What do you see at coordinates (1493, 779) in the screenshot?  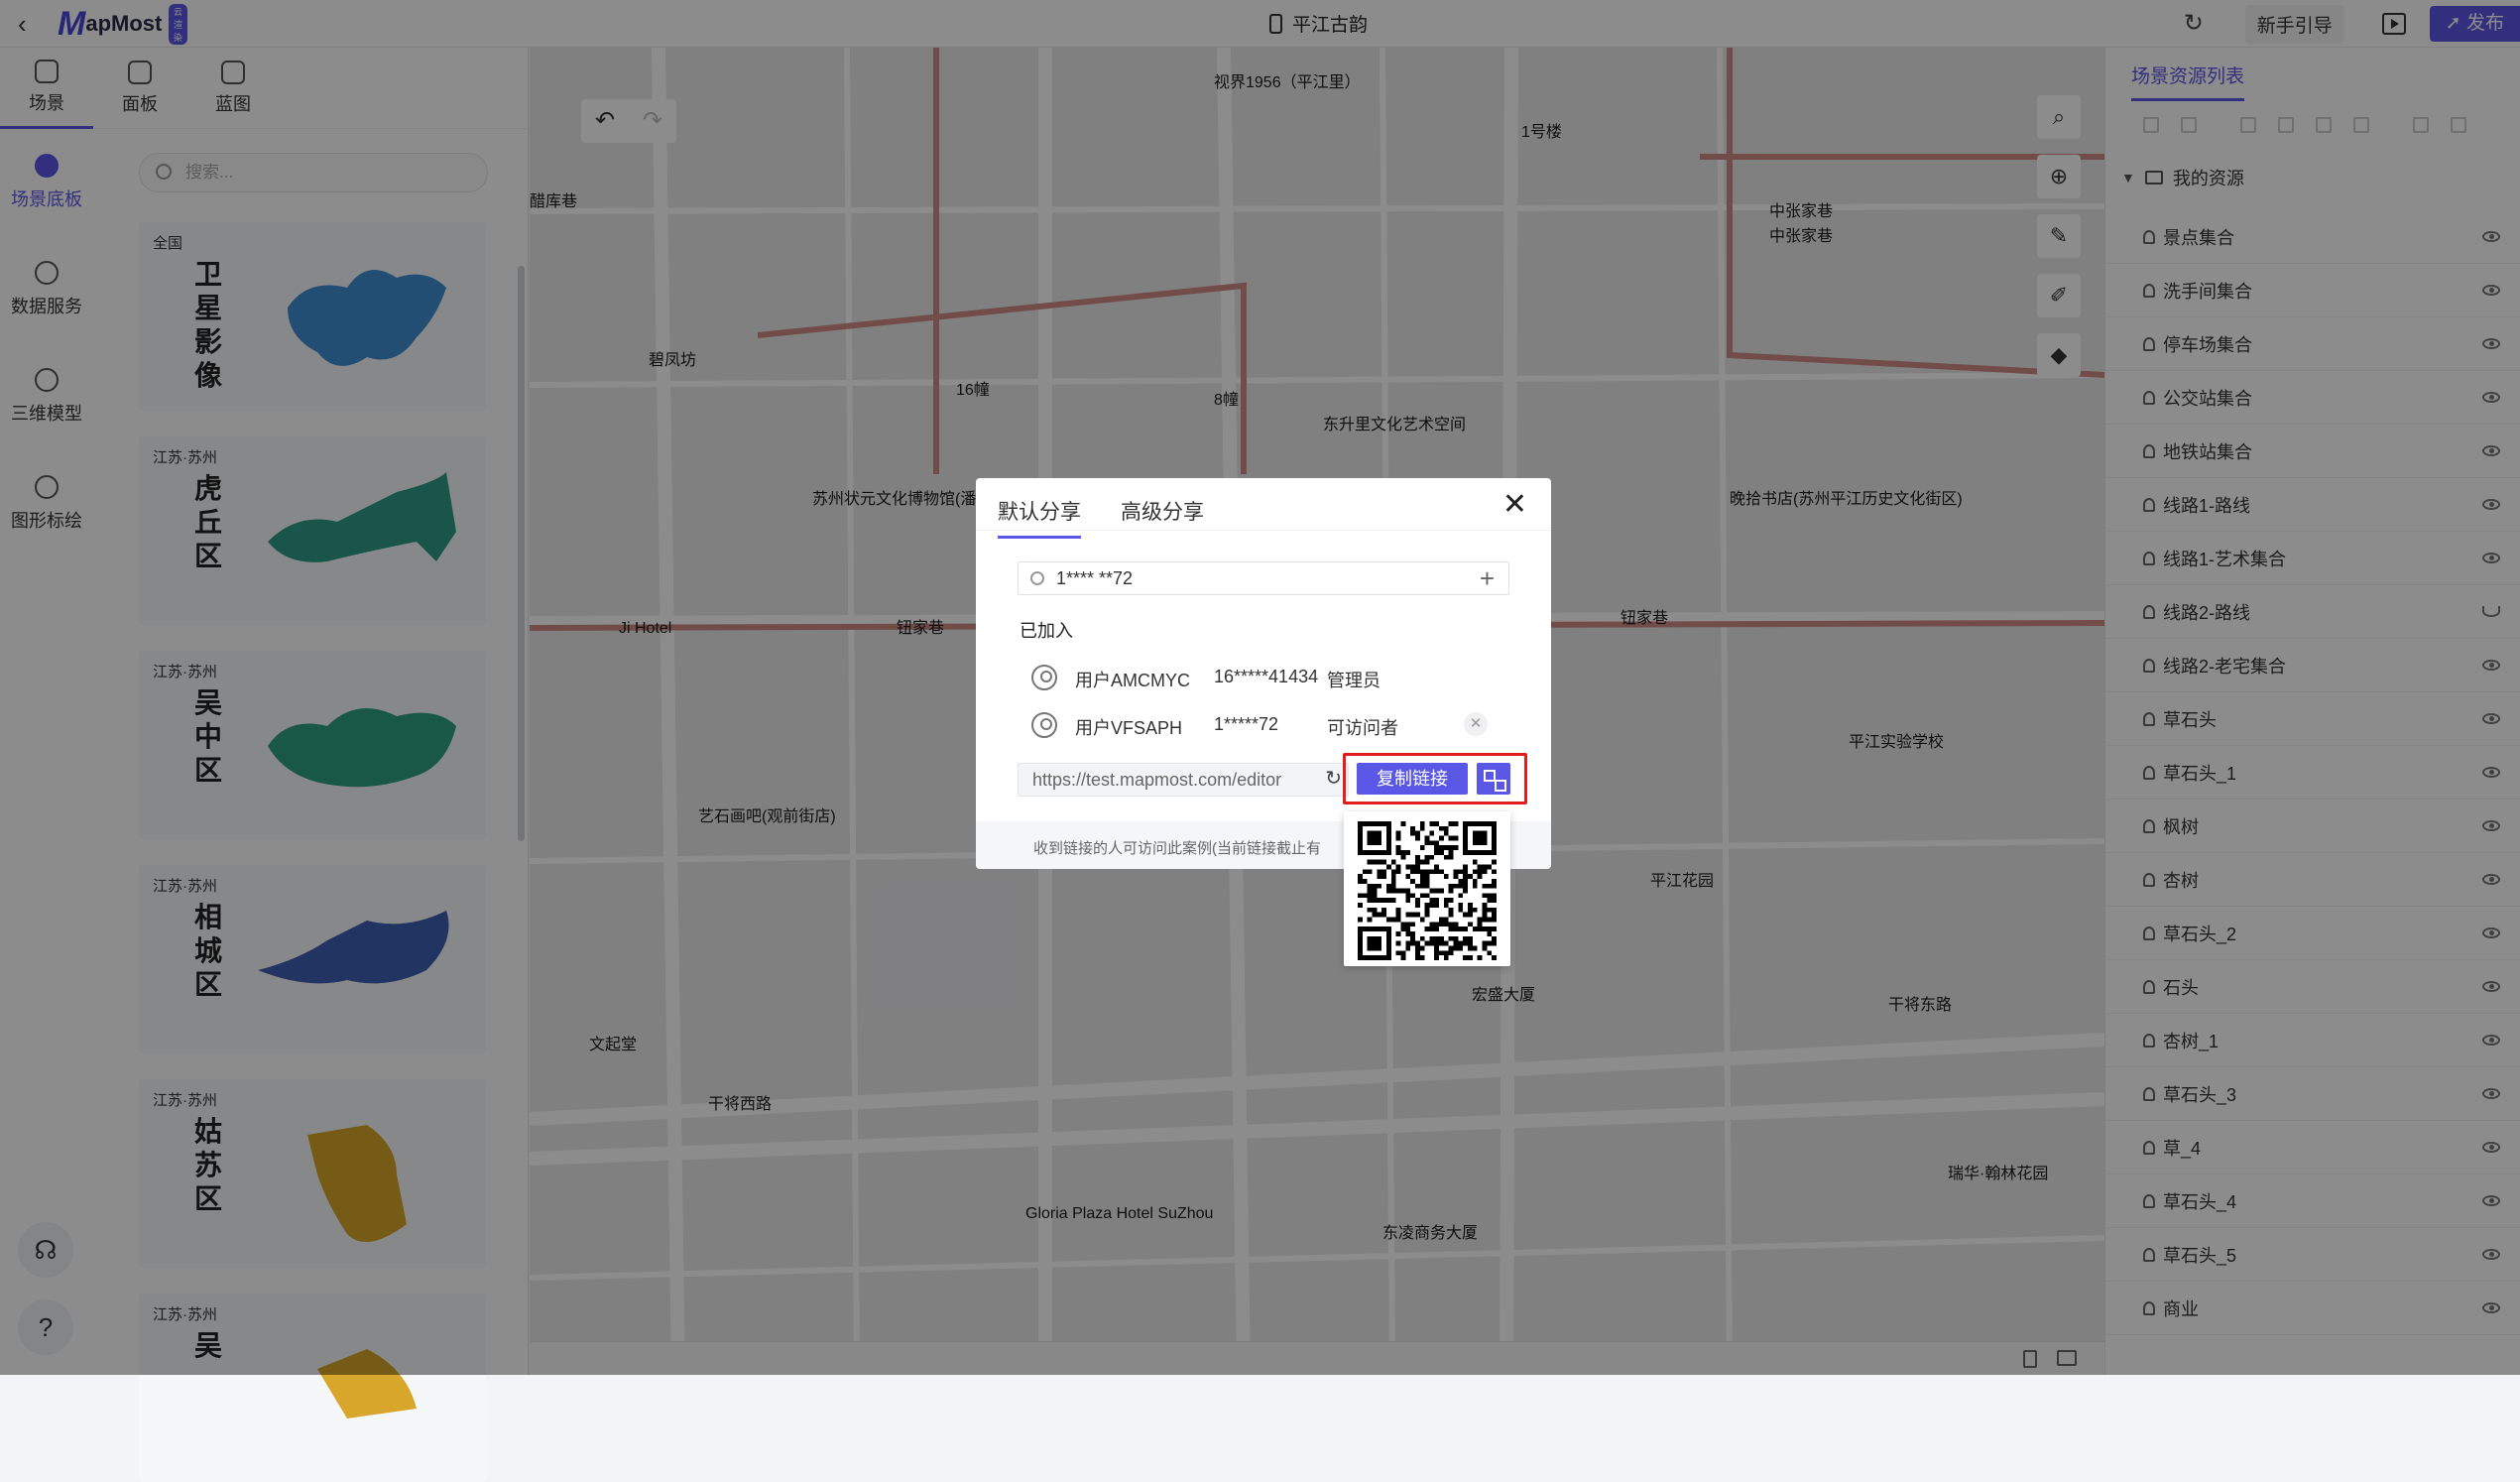 I see `qrcode-icon` at bounding box center [1493, 779].